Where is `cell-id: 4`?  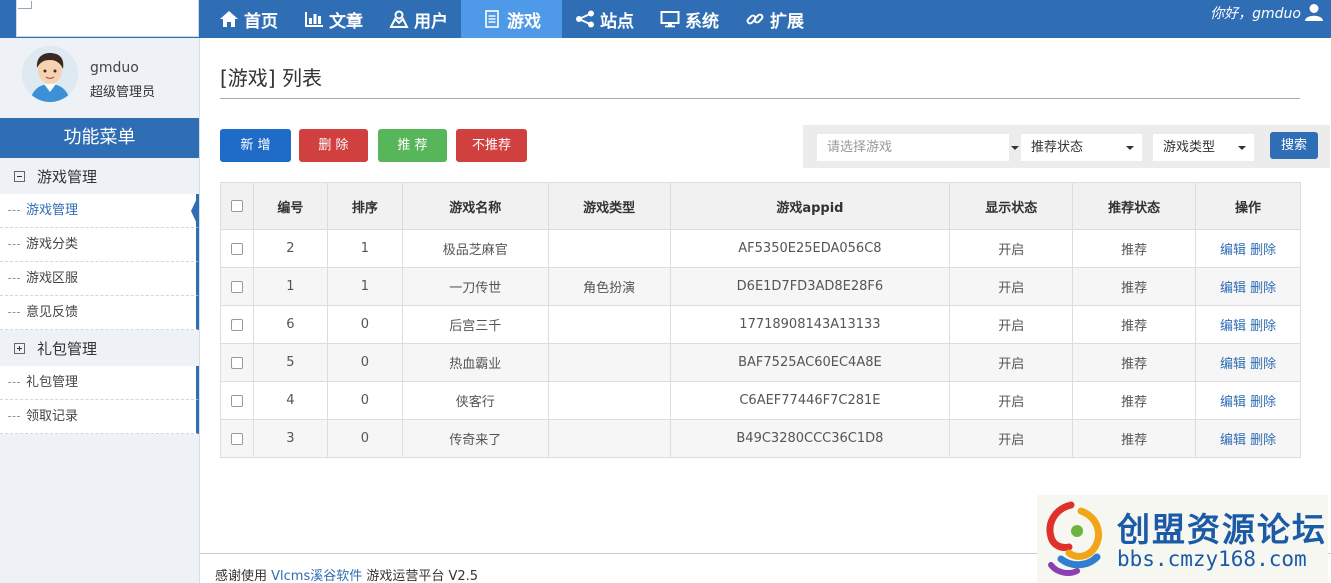 cell-id: 4 is located at coordinates (290, 400).